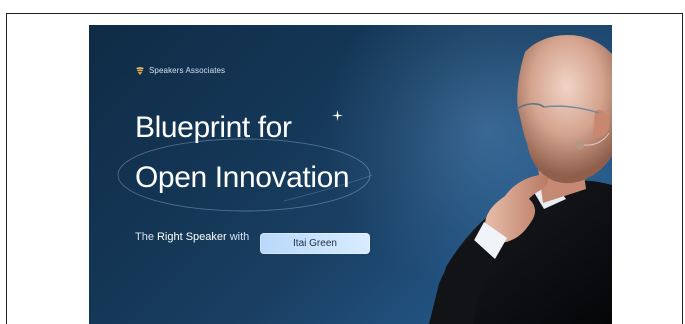 The image size is (685, 324). Describe the element at coordinates (187, 70) in the screenshot. I see `brand-name: Speakers Associates` at that location.